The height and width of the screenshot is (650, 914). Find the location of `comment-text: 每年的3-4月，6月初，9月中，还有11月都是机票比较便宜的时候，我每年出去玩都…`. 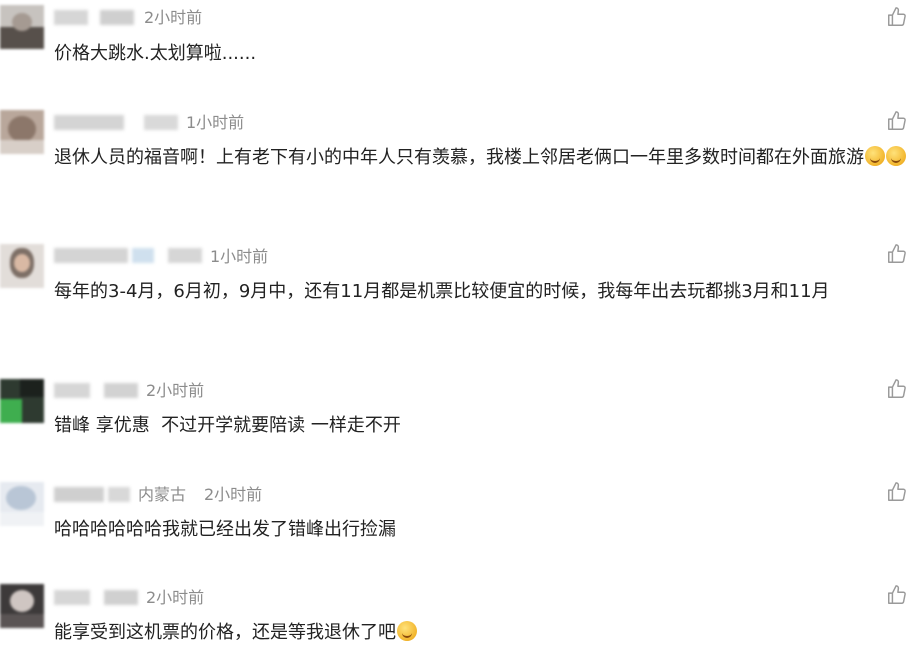

comment-text: 每年的3-4月，6月初，9月中，还有11月都是机票比较便宜的时候，我每年出去玩都… is located at coordinates (484, 291).